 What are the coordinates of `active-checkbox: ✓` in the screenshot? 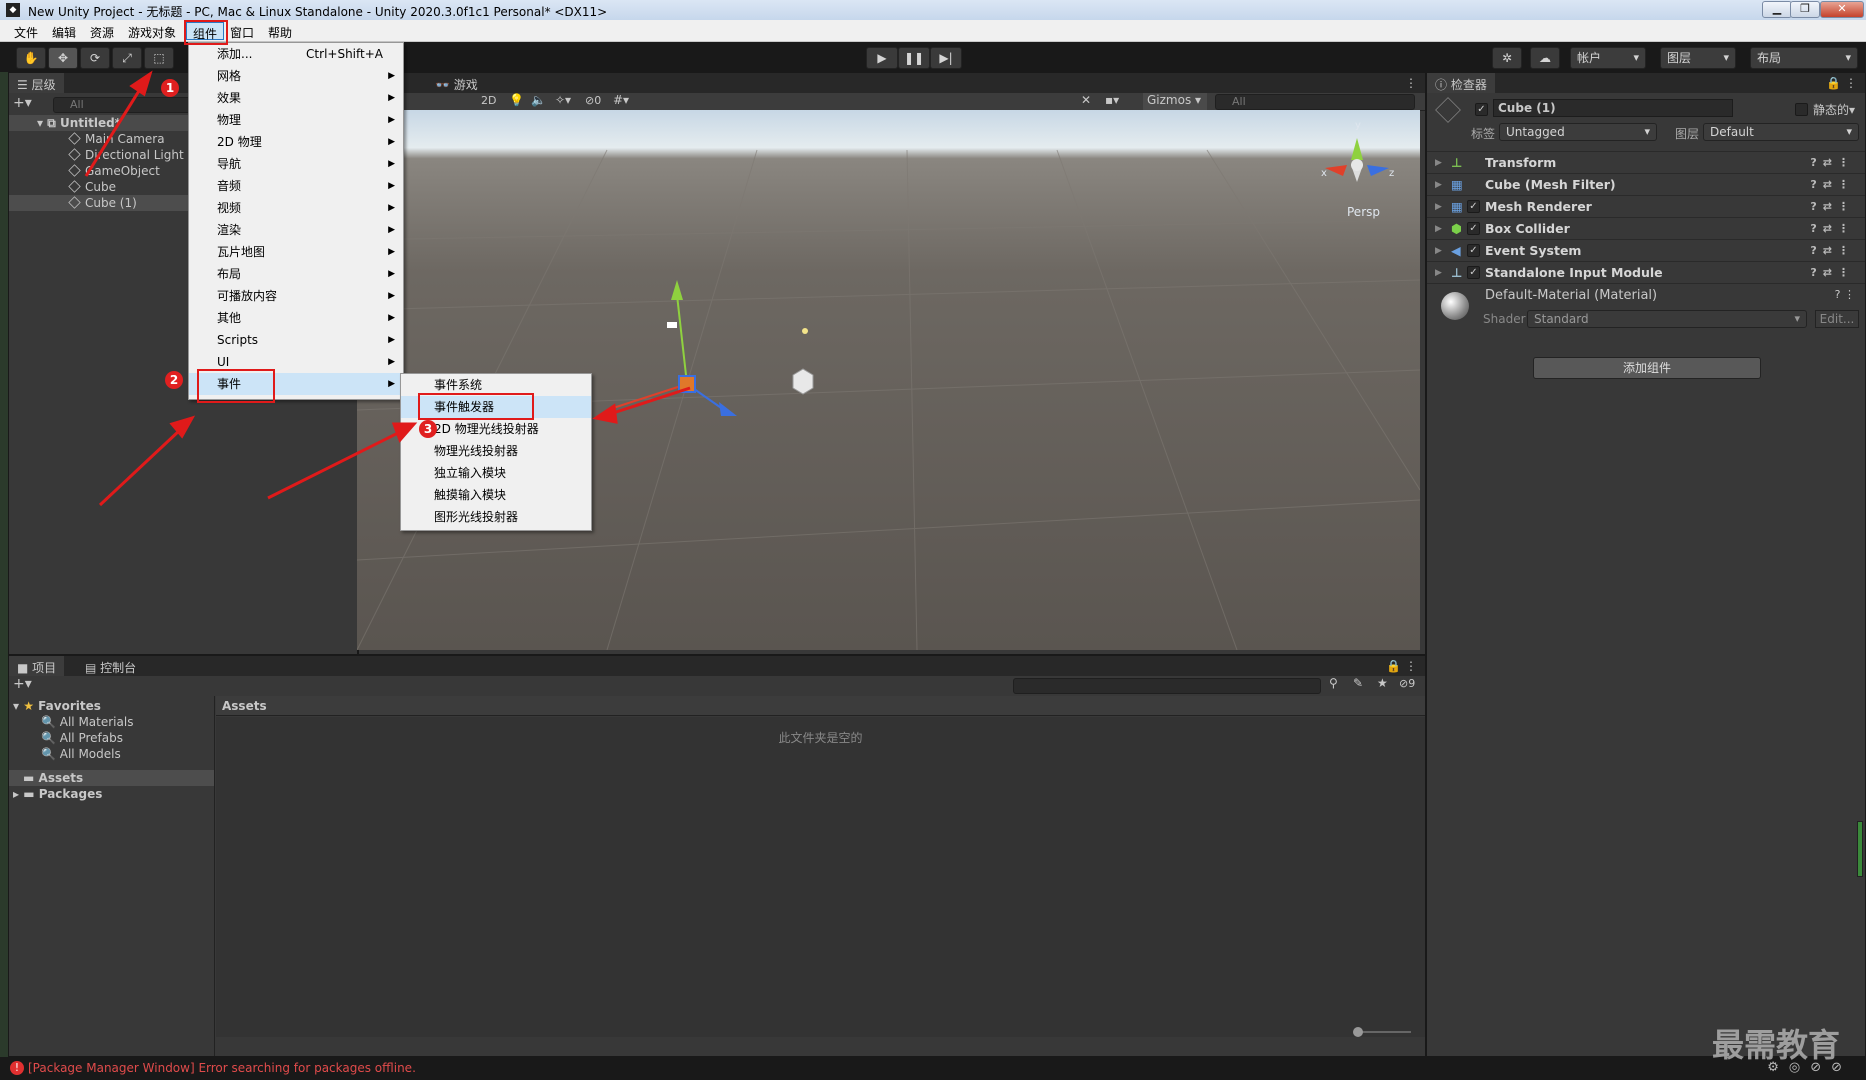 It's located at (1481, 109).